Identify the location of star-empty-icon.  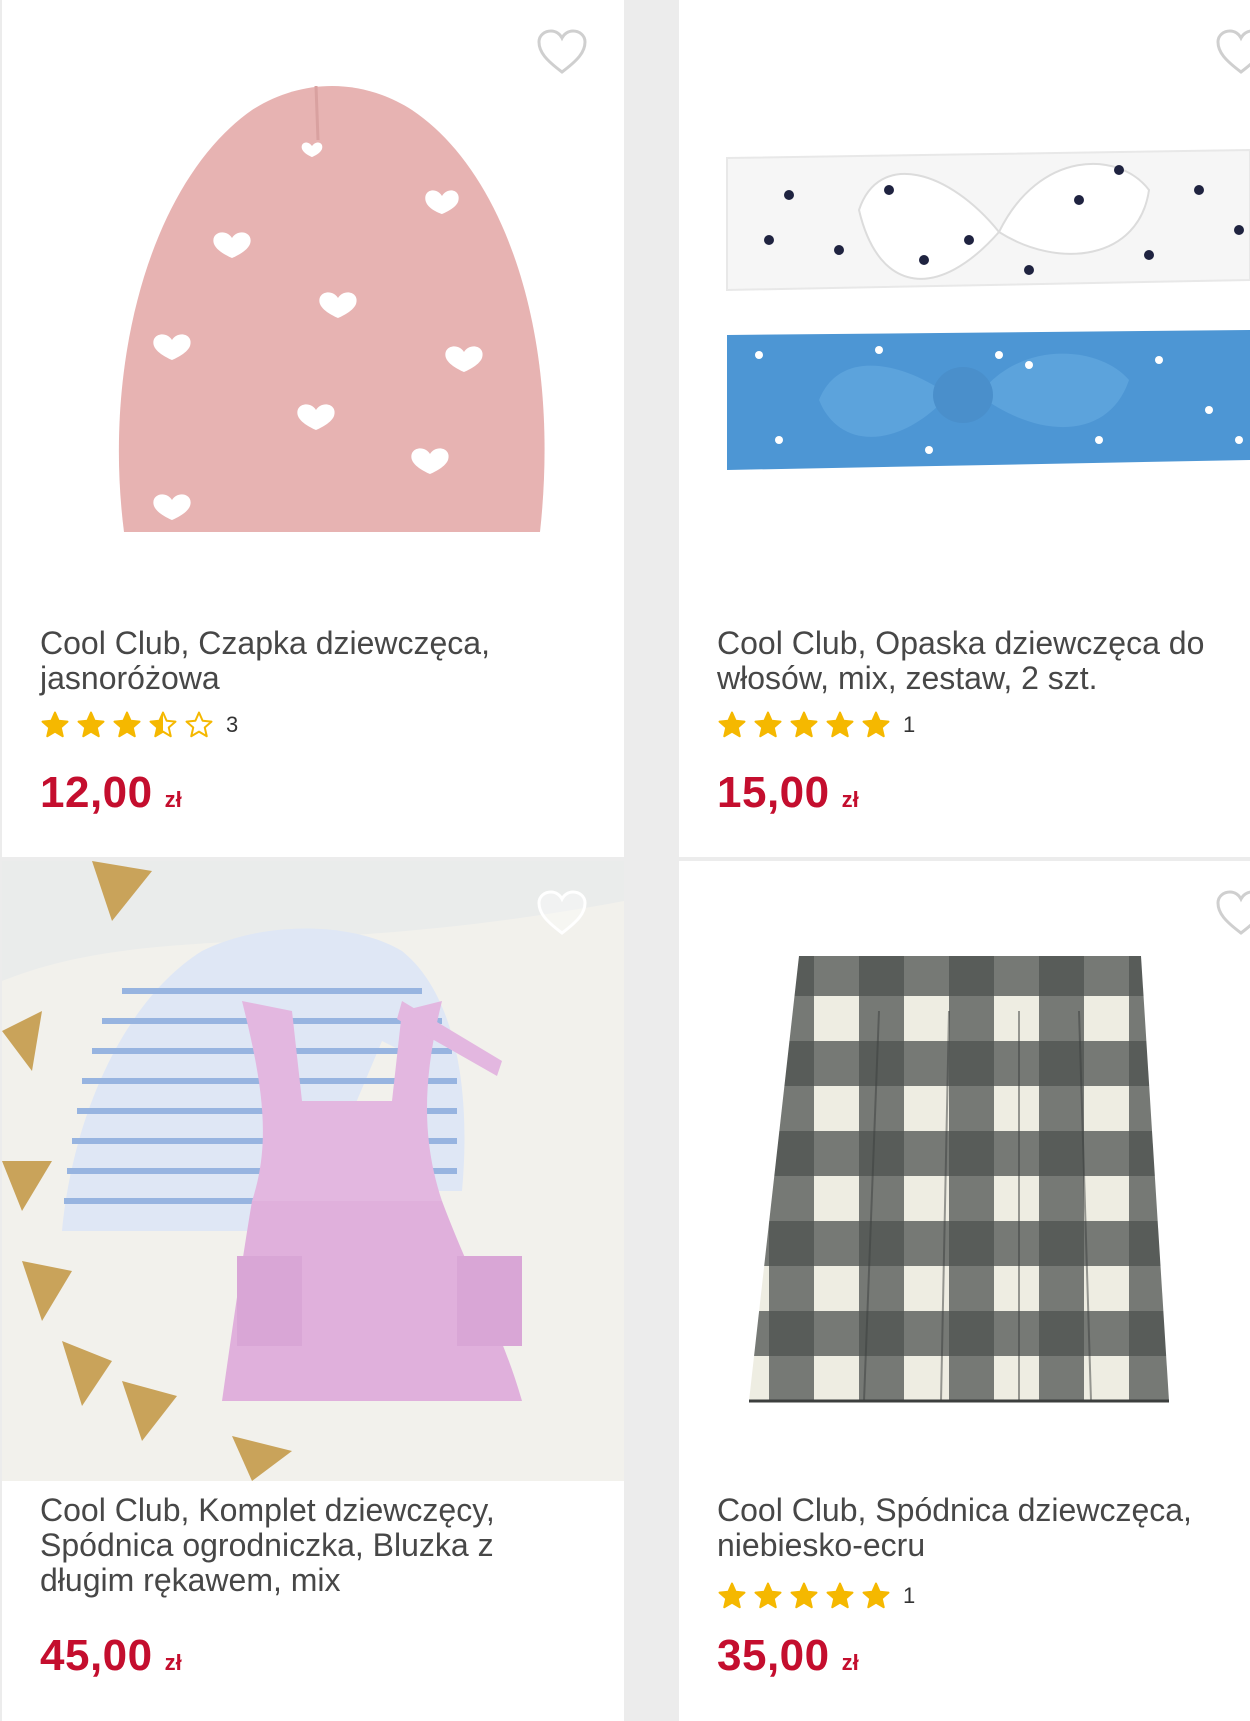
(199, 724).